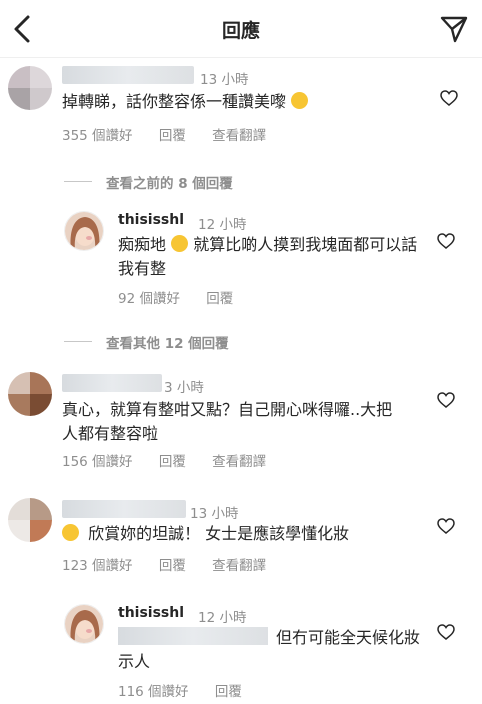 Image resolution: width=482 pixels, height=704 pixels. I want to click on likes-count: 92 個讚好, so click(149, 299).